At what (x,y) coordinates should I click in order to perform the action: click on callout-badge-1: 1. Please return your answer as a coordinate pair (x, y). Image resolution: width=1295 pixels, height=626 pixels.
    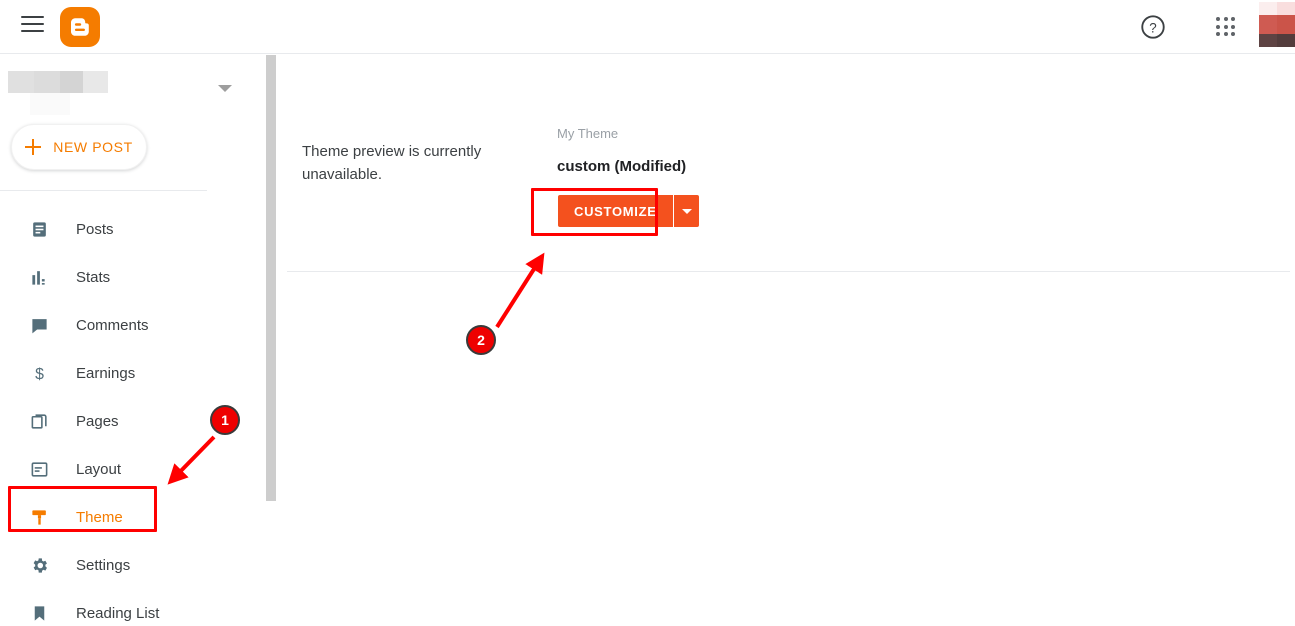
    Looking at the image, I should click on (225, 420).